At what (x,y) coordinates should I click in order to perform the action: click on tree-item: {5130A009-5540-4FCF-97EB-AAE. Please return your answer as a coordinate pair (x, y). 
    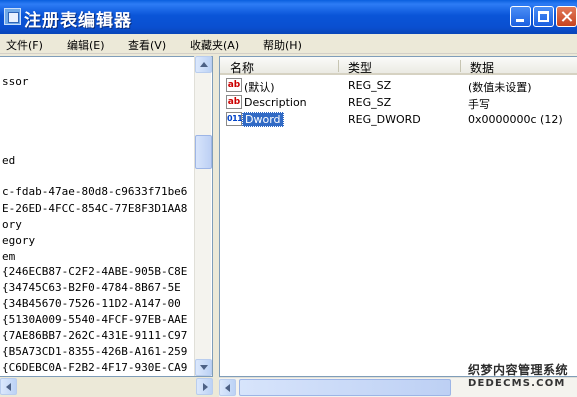
    Looking at the image, I should click on (94, 319).